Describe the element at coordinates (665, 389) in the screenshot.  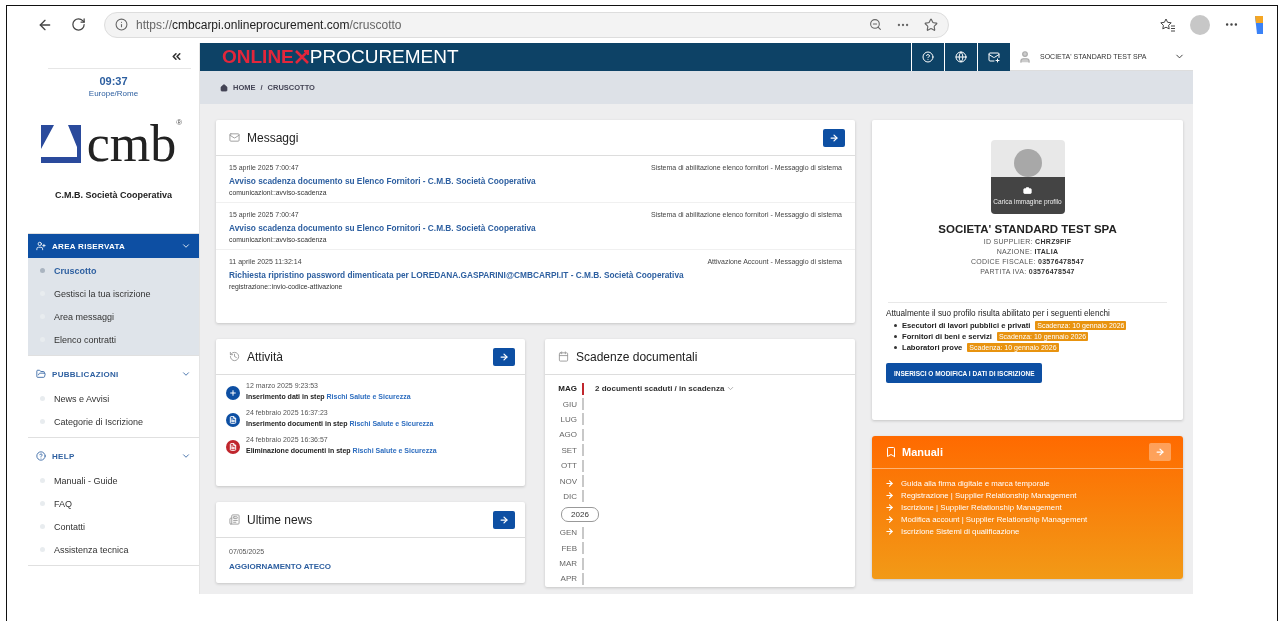
I see `deadline-summary: 2 documenti scaduti / in scadenza` at that location.